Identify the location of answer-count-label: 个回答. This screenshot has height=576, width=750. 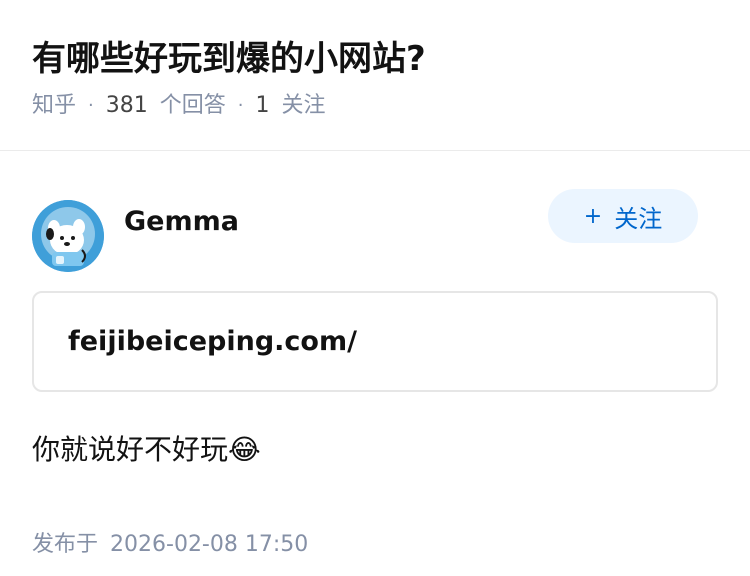
(193, 106).